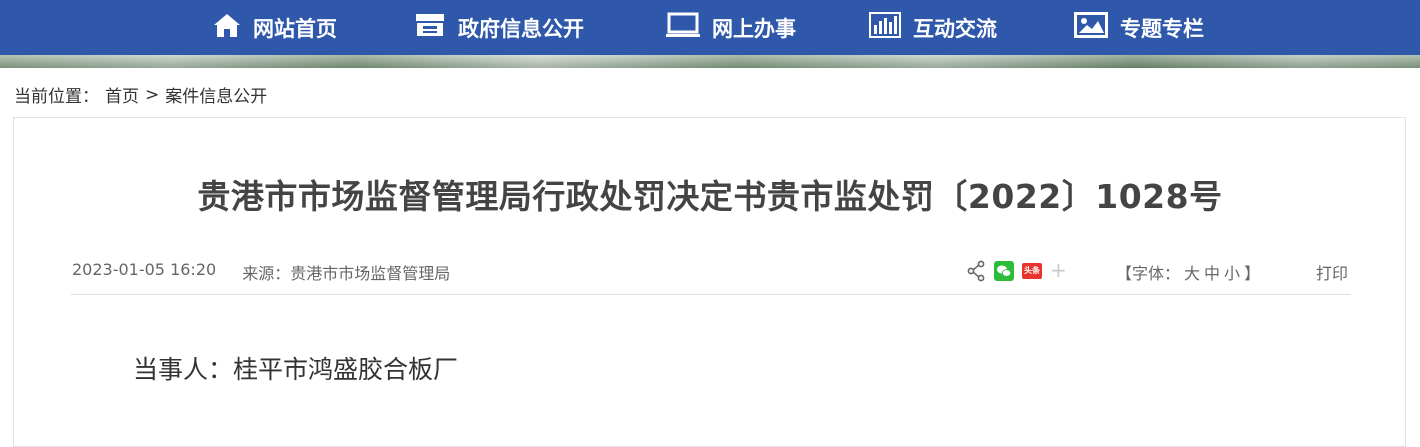 The image size is (1420, 447). I want to click on breadcrumb-current-link: 案件信息公开, so click(216, 94).